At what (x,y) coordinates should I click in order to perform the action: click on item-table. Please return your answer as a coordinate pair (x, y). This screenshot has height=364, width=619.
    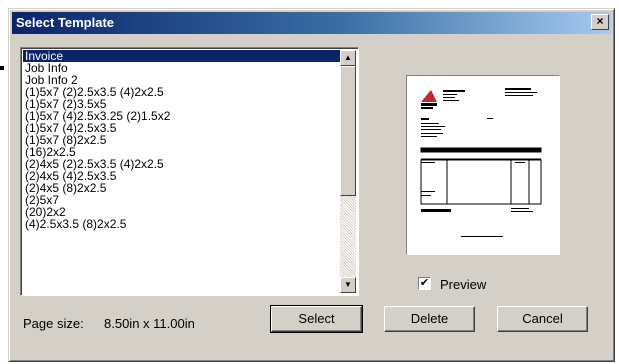
    Looking at the image, I should click on (481, 176).